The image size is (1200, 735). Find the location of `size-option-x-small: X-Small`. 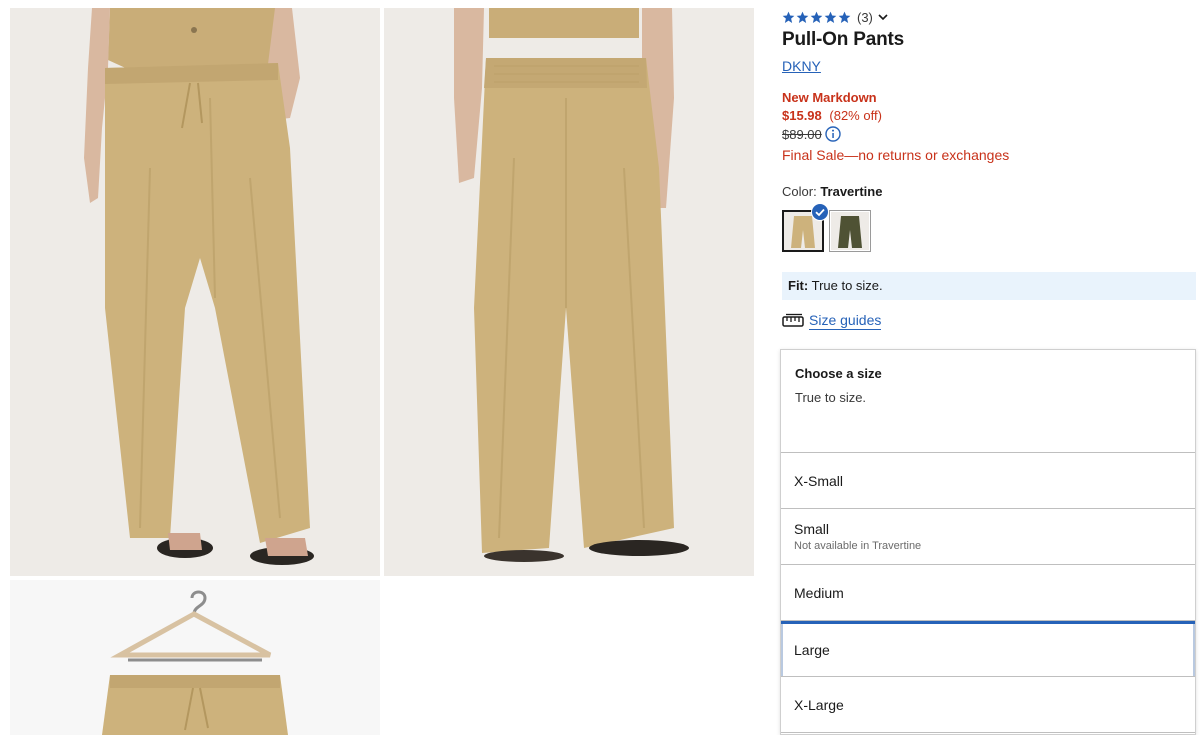

size-option-x-small: X-Small is located at coordinates (988, 481).